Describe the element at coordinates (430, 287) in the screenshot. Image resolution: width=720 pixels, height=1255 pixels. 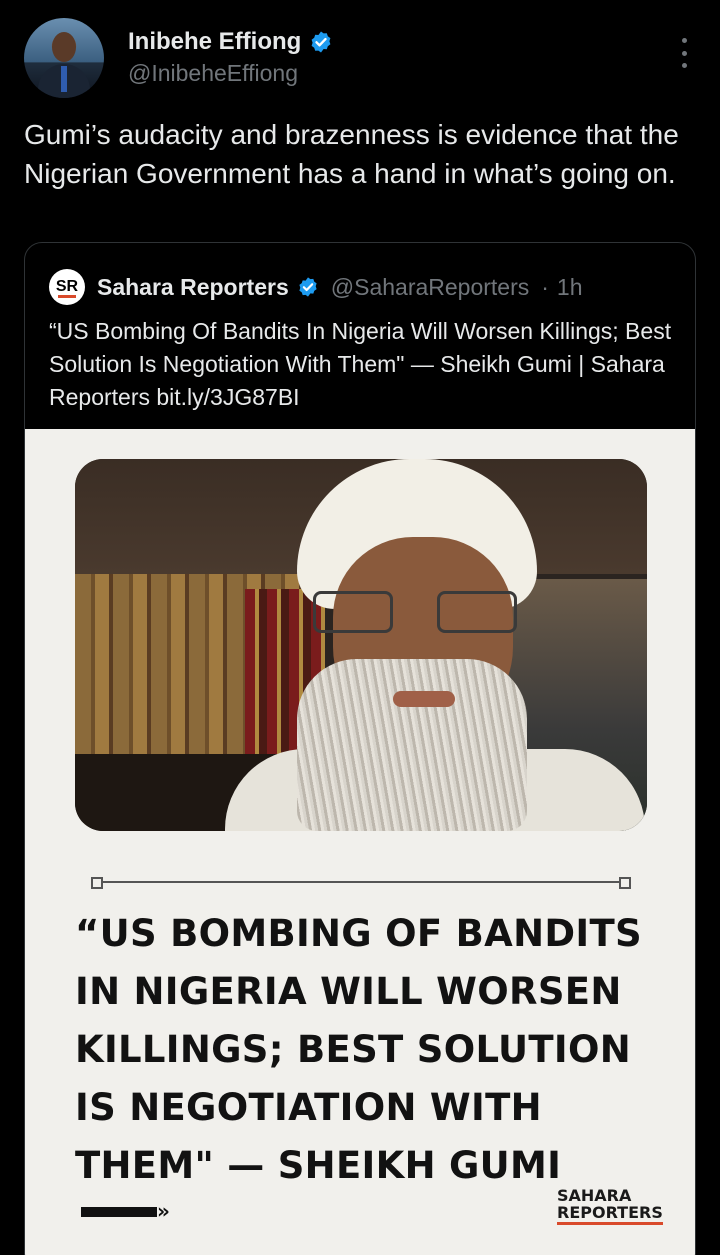
I see `quoted-handle: @SaharaReporters` at that location.